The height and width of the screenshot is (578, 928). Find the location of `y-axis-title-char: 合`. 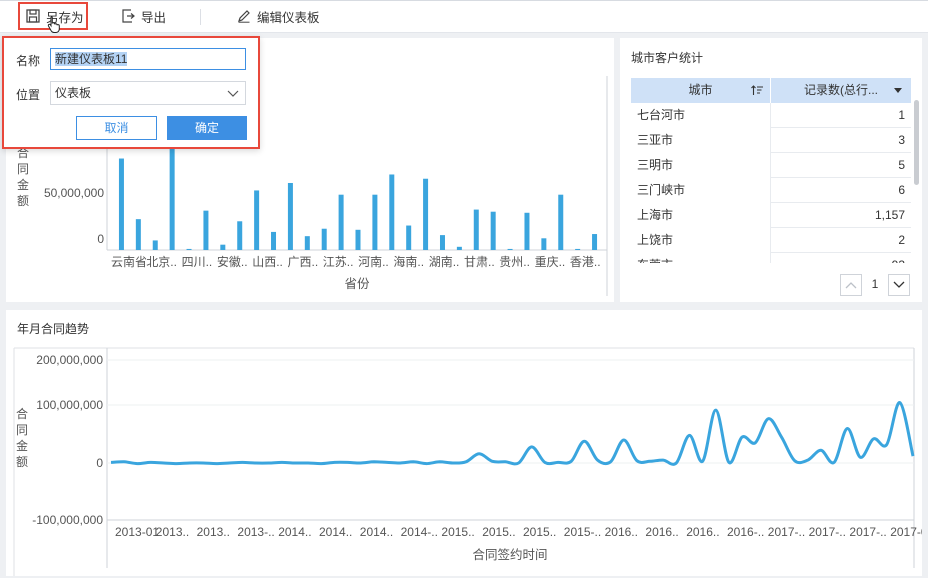

y-axis-title-char: 合 is located at coordinates (22, 413).